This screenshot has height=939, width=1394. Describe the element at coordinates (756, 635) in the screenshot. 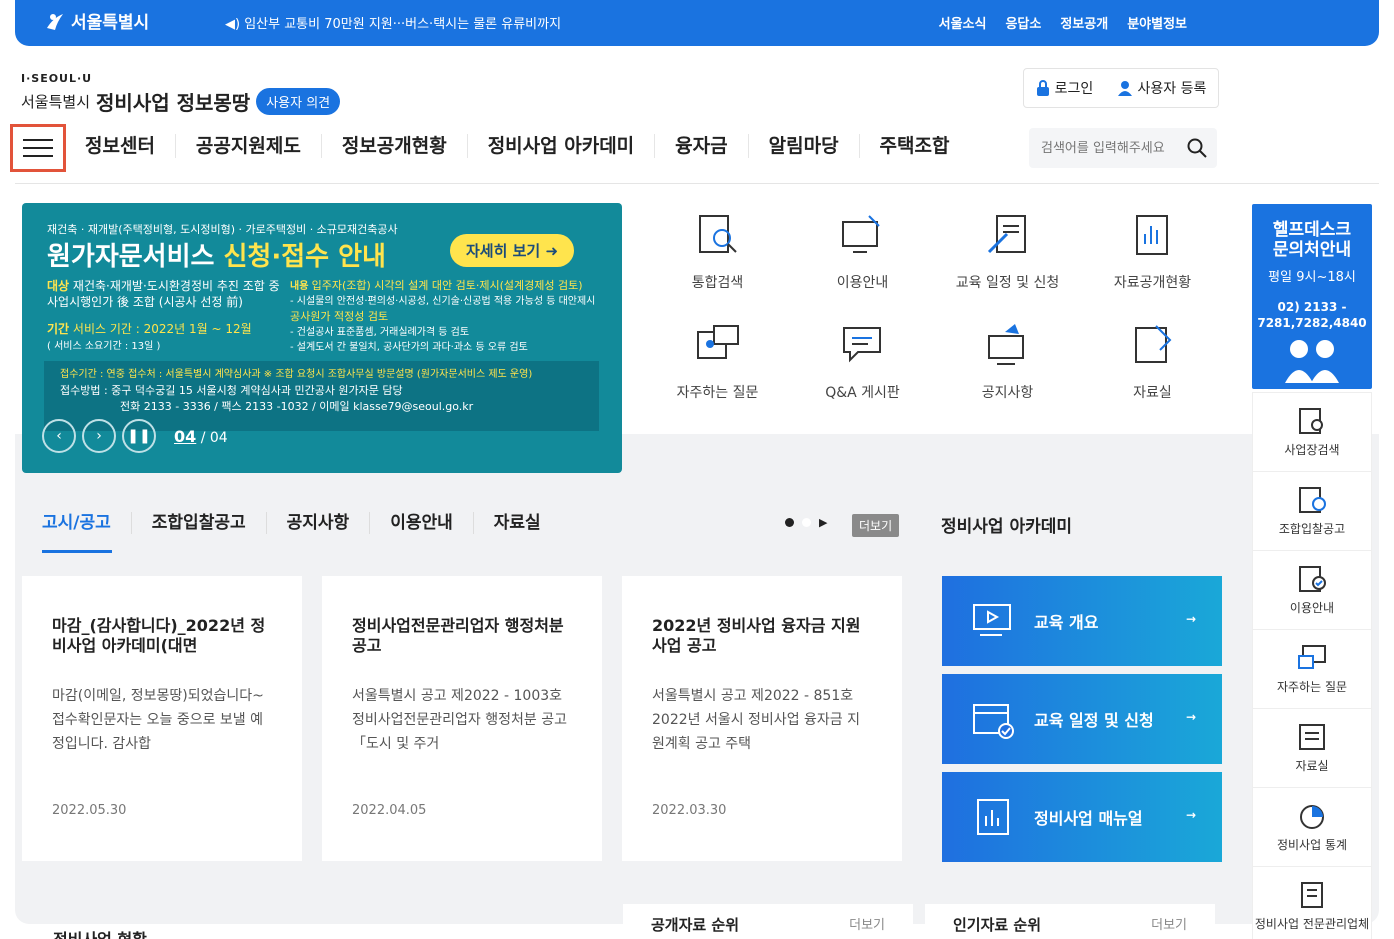

I see `card-title: 2022년 정비사업 융자금 지원사업 공고` at that location.